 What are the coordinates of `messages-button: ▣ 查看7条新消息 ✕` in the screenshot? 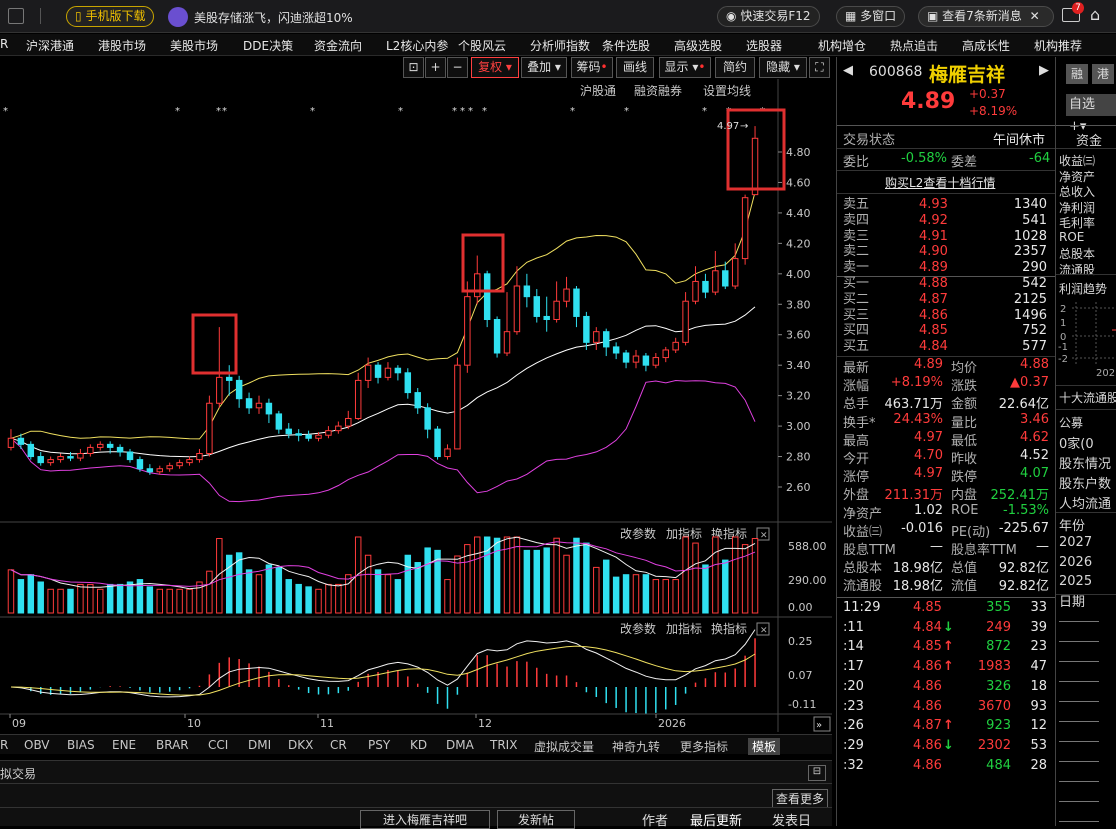 It's located at (986, 16).